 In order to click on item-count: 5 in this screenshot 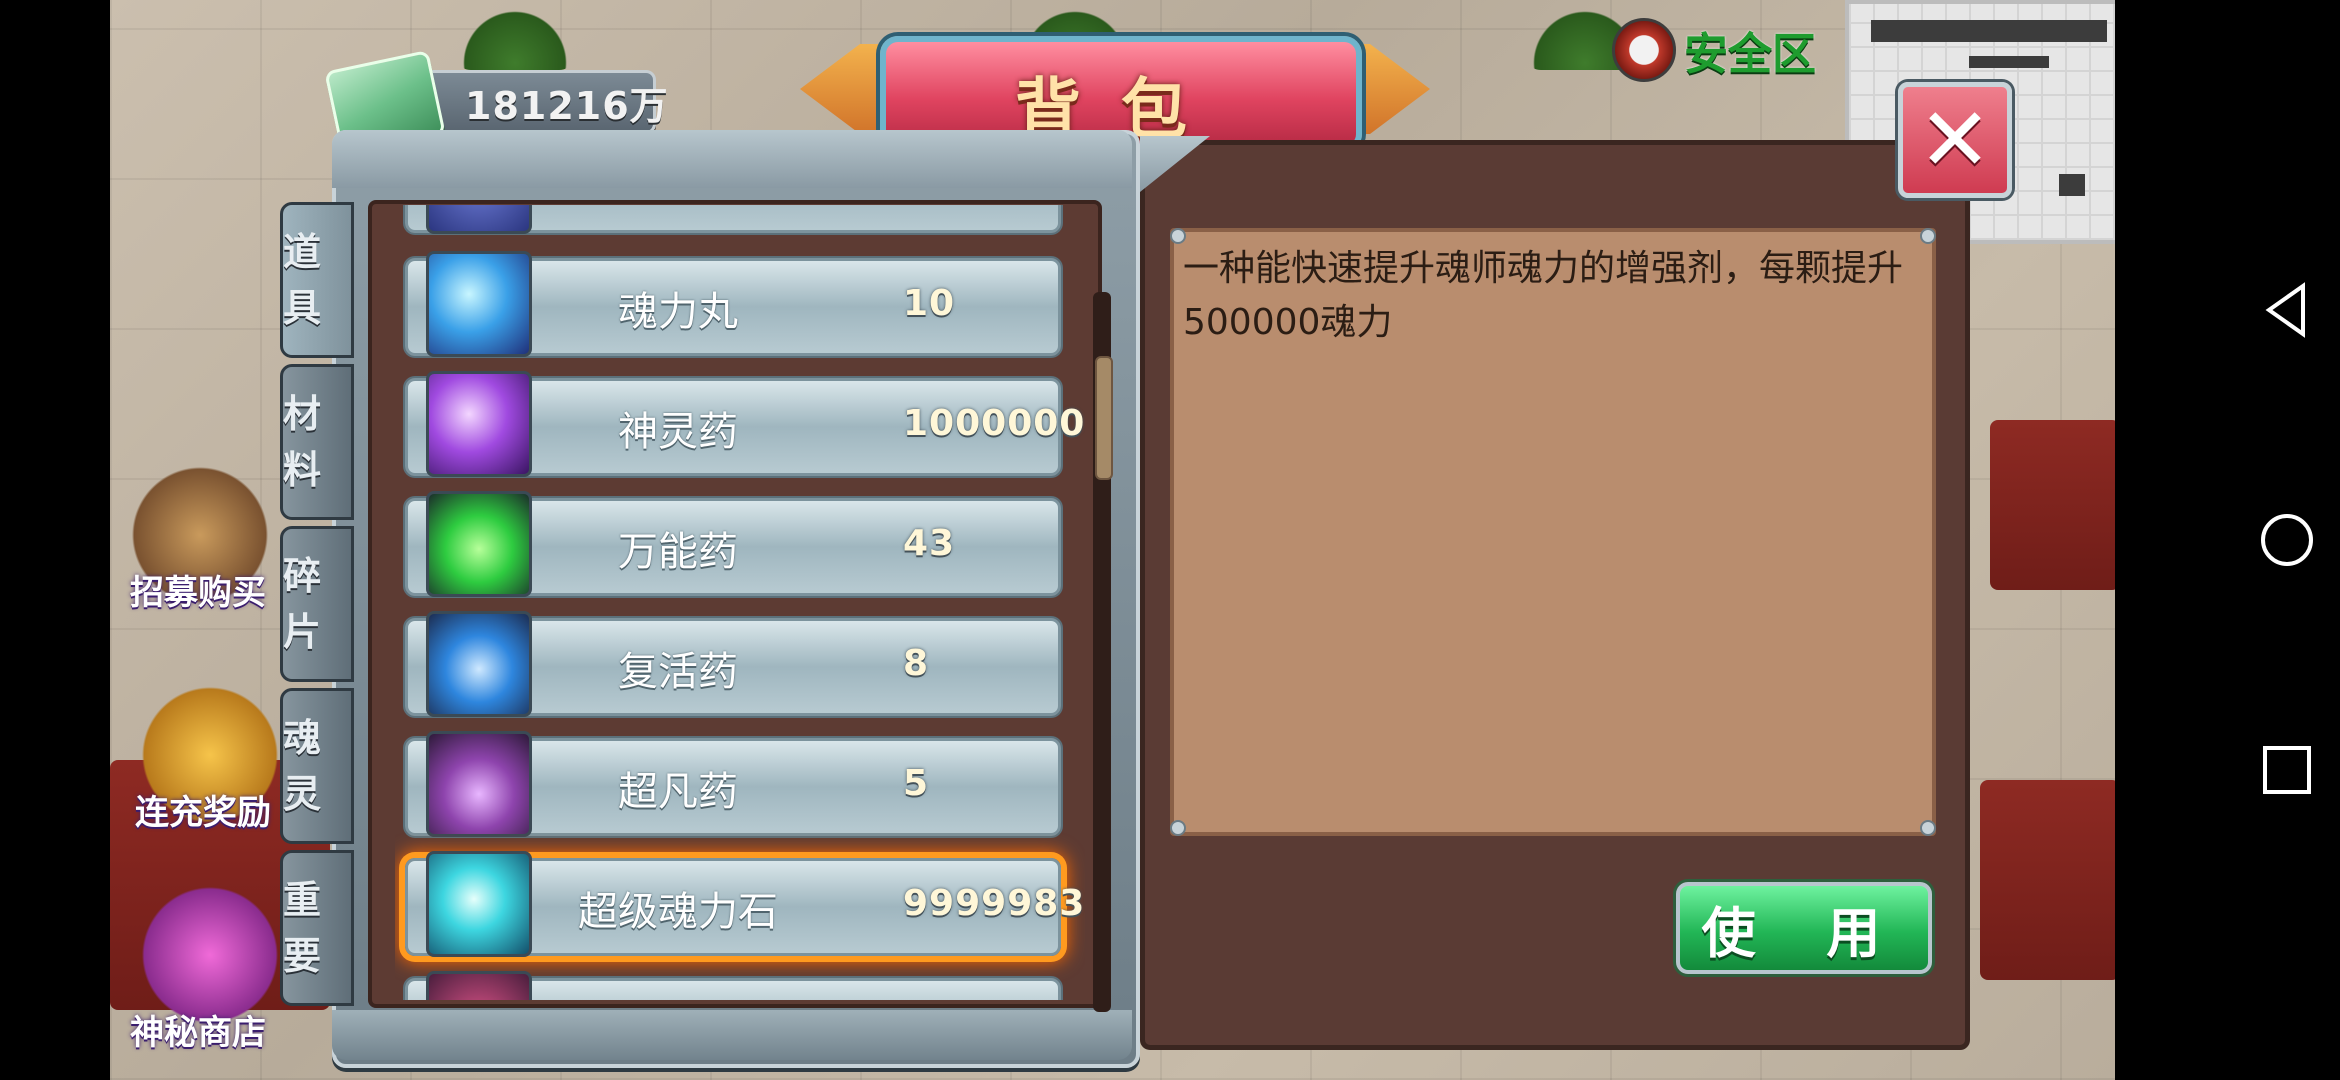, I will do `click(916, 783)`.